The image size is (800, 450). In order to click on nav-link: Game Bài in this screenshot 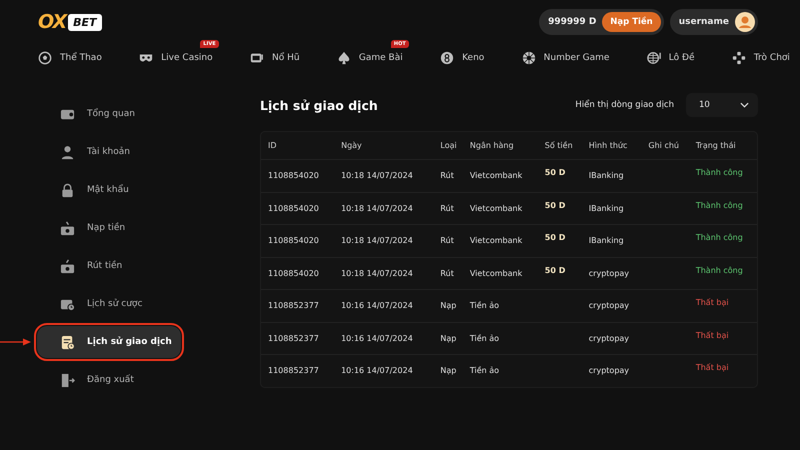, I will do `click(369, 58)`.